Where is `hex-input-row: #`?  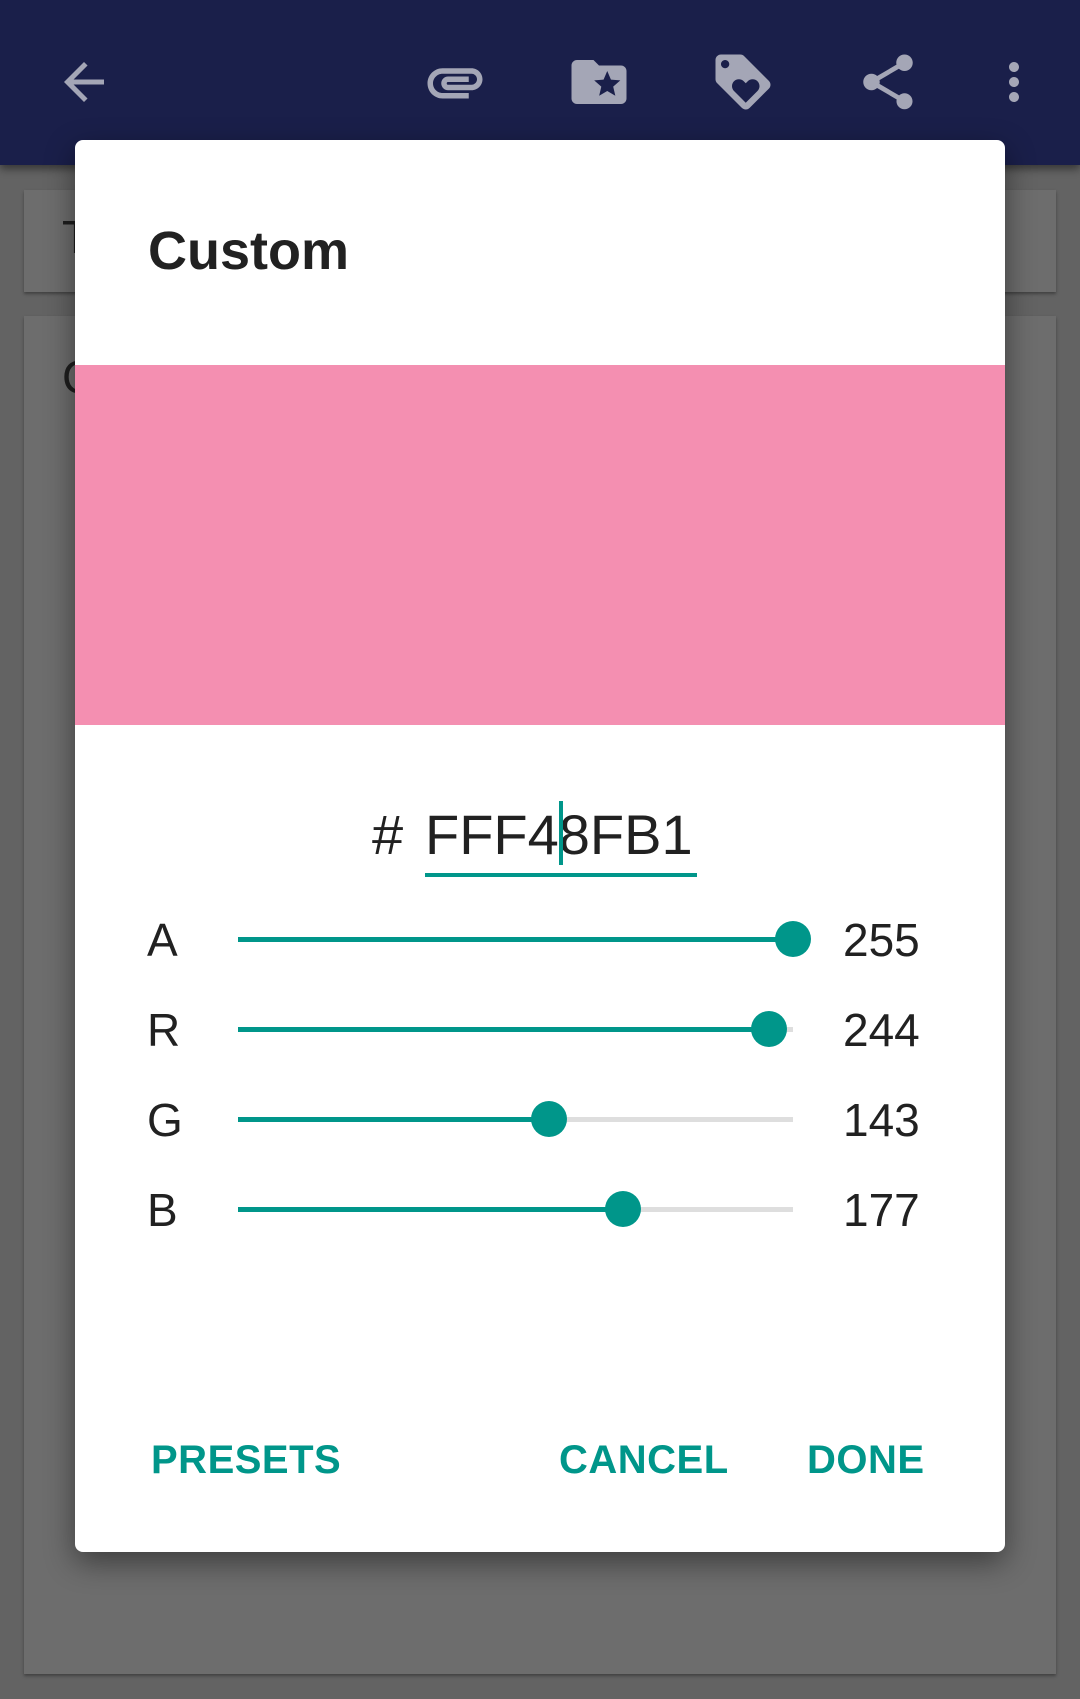
hex-input-row: # is located at coordinates (540, 836).